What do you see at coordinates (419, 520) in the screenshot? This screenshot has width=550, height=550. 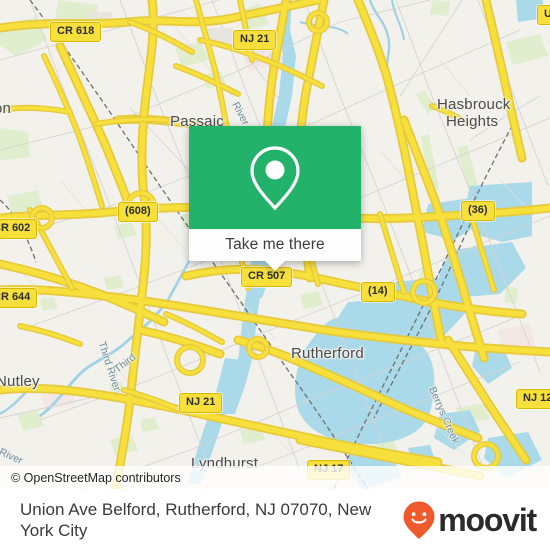 I see `moovit-smiley-pin-icon` at bounding box center [419, 520].